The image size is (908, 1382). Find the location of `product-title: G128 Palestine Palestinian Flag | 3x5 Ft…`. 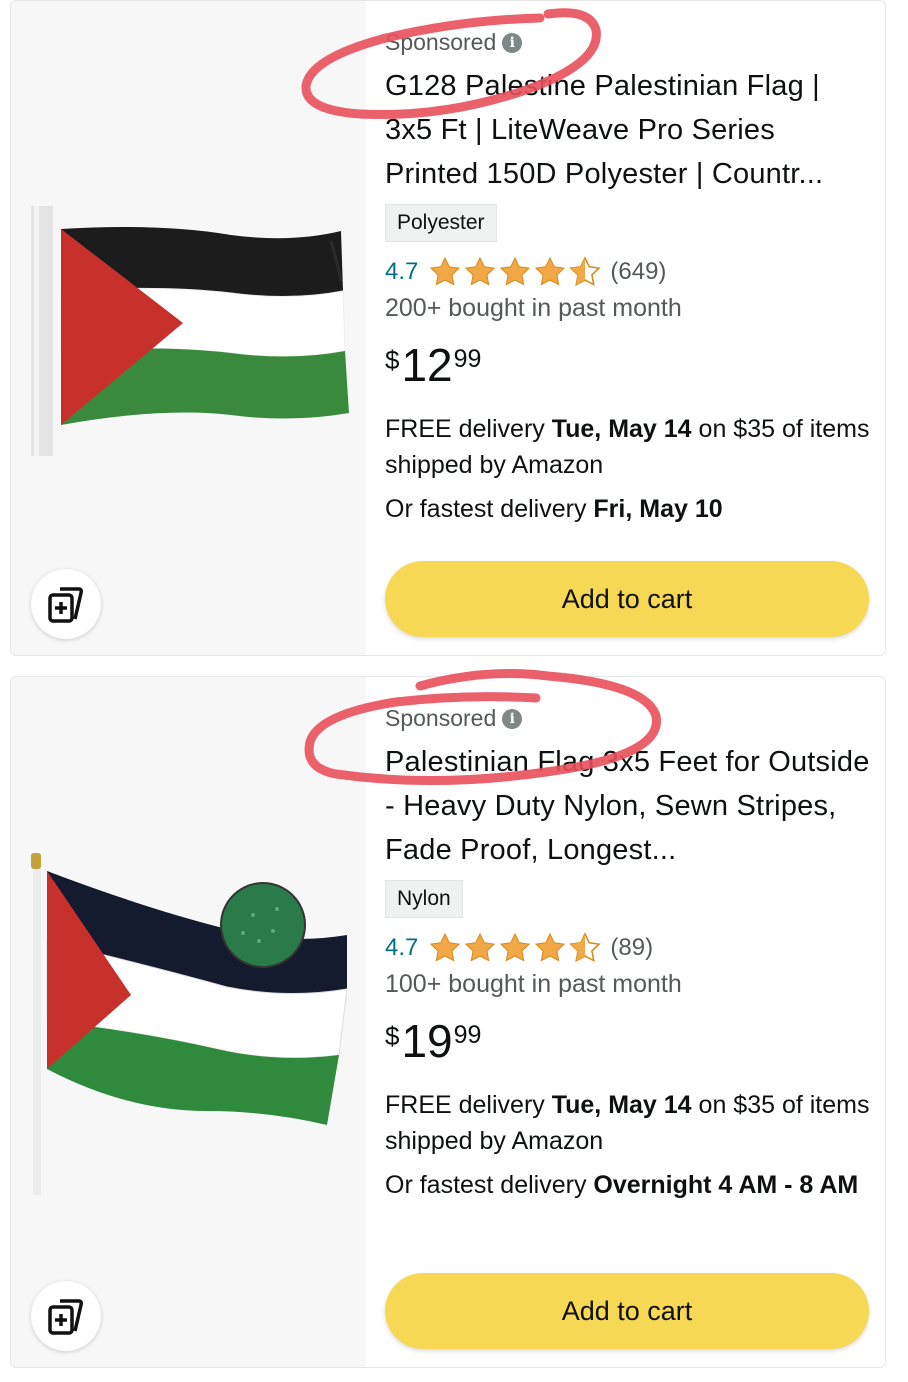

product-title: G128 Palestine Palestinian Flag | 3x5 Ft… is located at coordinates (629, 130).